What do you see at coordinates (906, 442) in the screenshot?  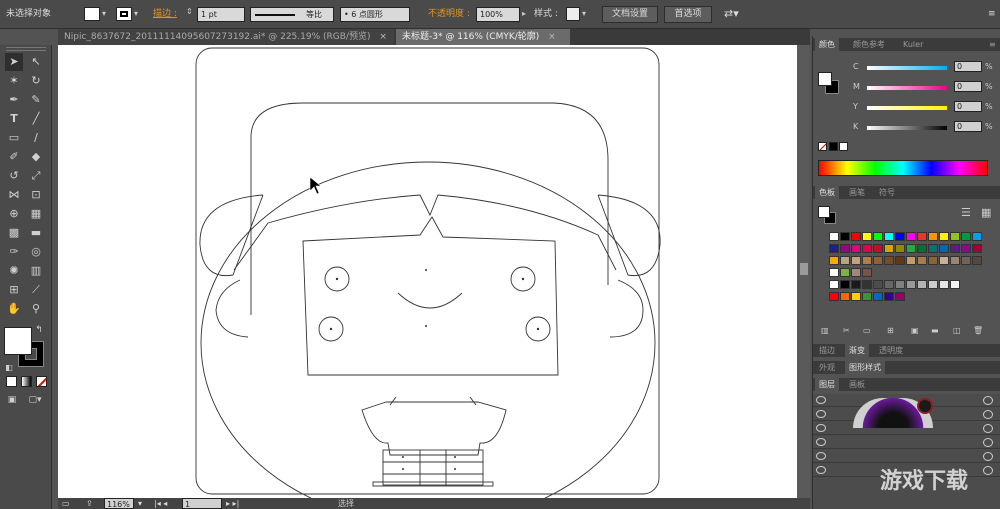 I see `list-item` at bounding box center [906, 442].